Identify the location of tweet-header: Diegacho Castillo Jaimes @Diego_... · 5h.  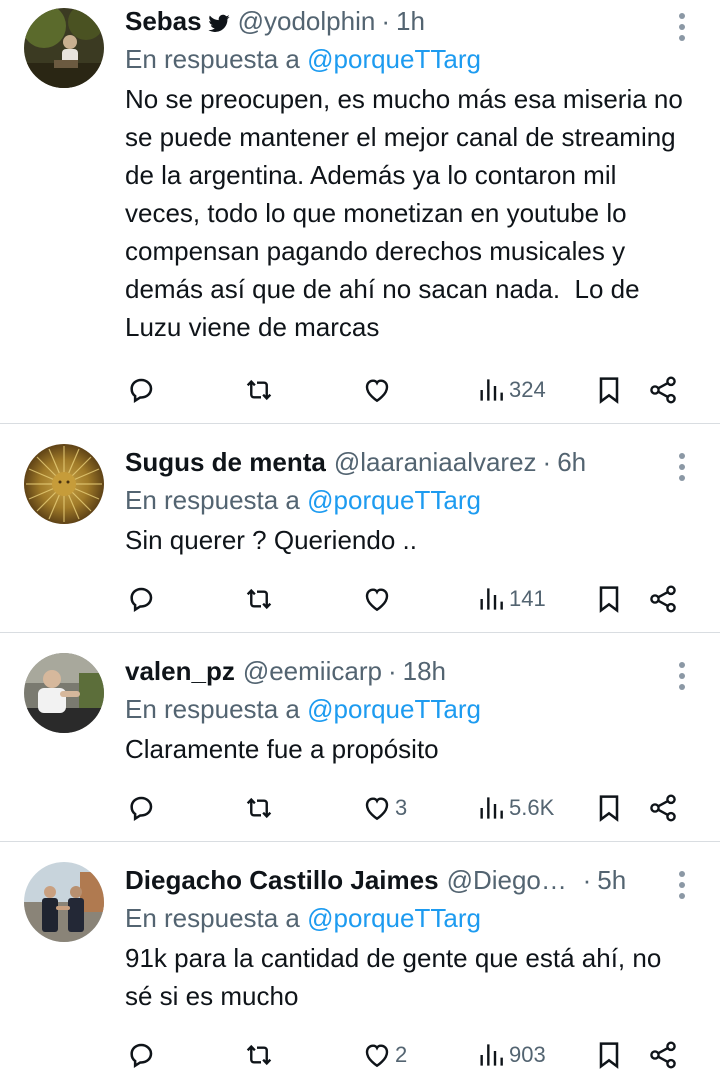
(407, 880).